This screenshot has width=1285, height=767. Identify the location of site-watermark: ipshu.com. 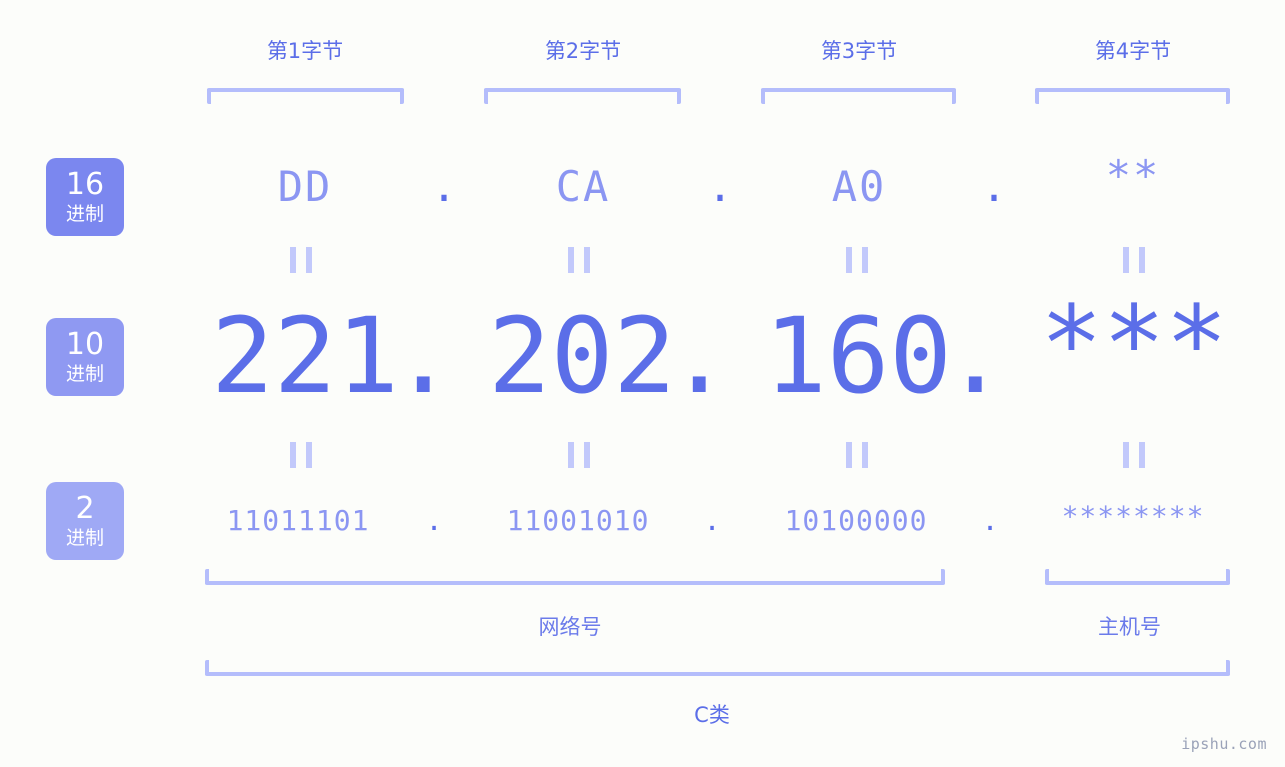
(1224, 744).